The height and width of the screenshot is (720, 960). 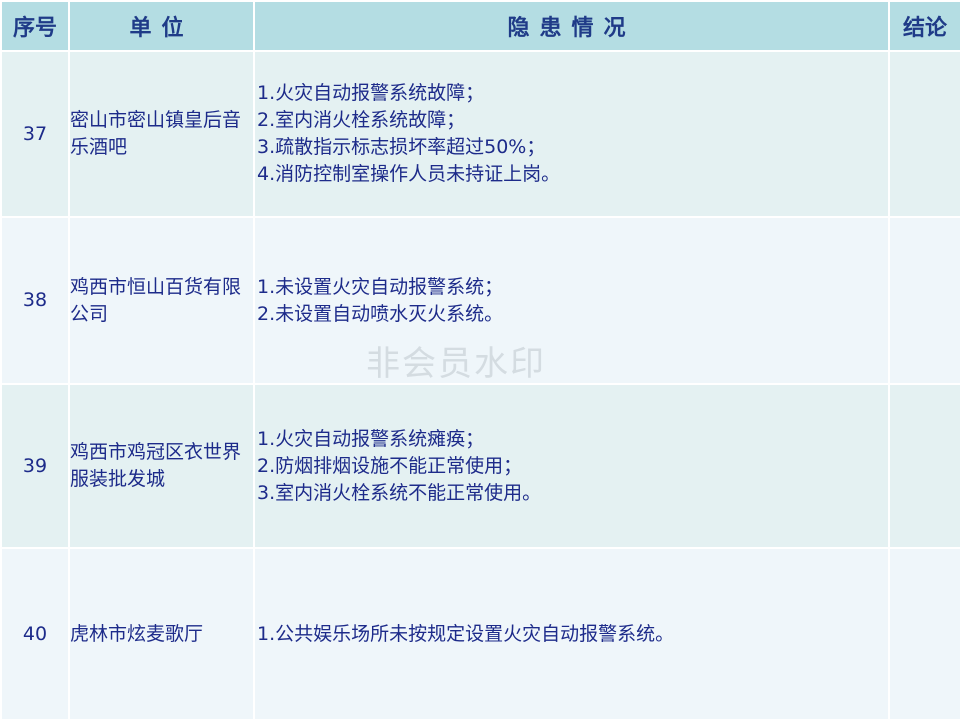 I want to click on unit-name: 鸡西市鸡冠区衣世界服装批发城, so click(x=161, y=466).